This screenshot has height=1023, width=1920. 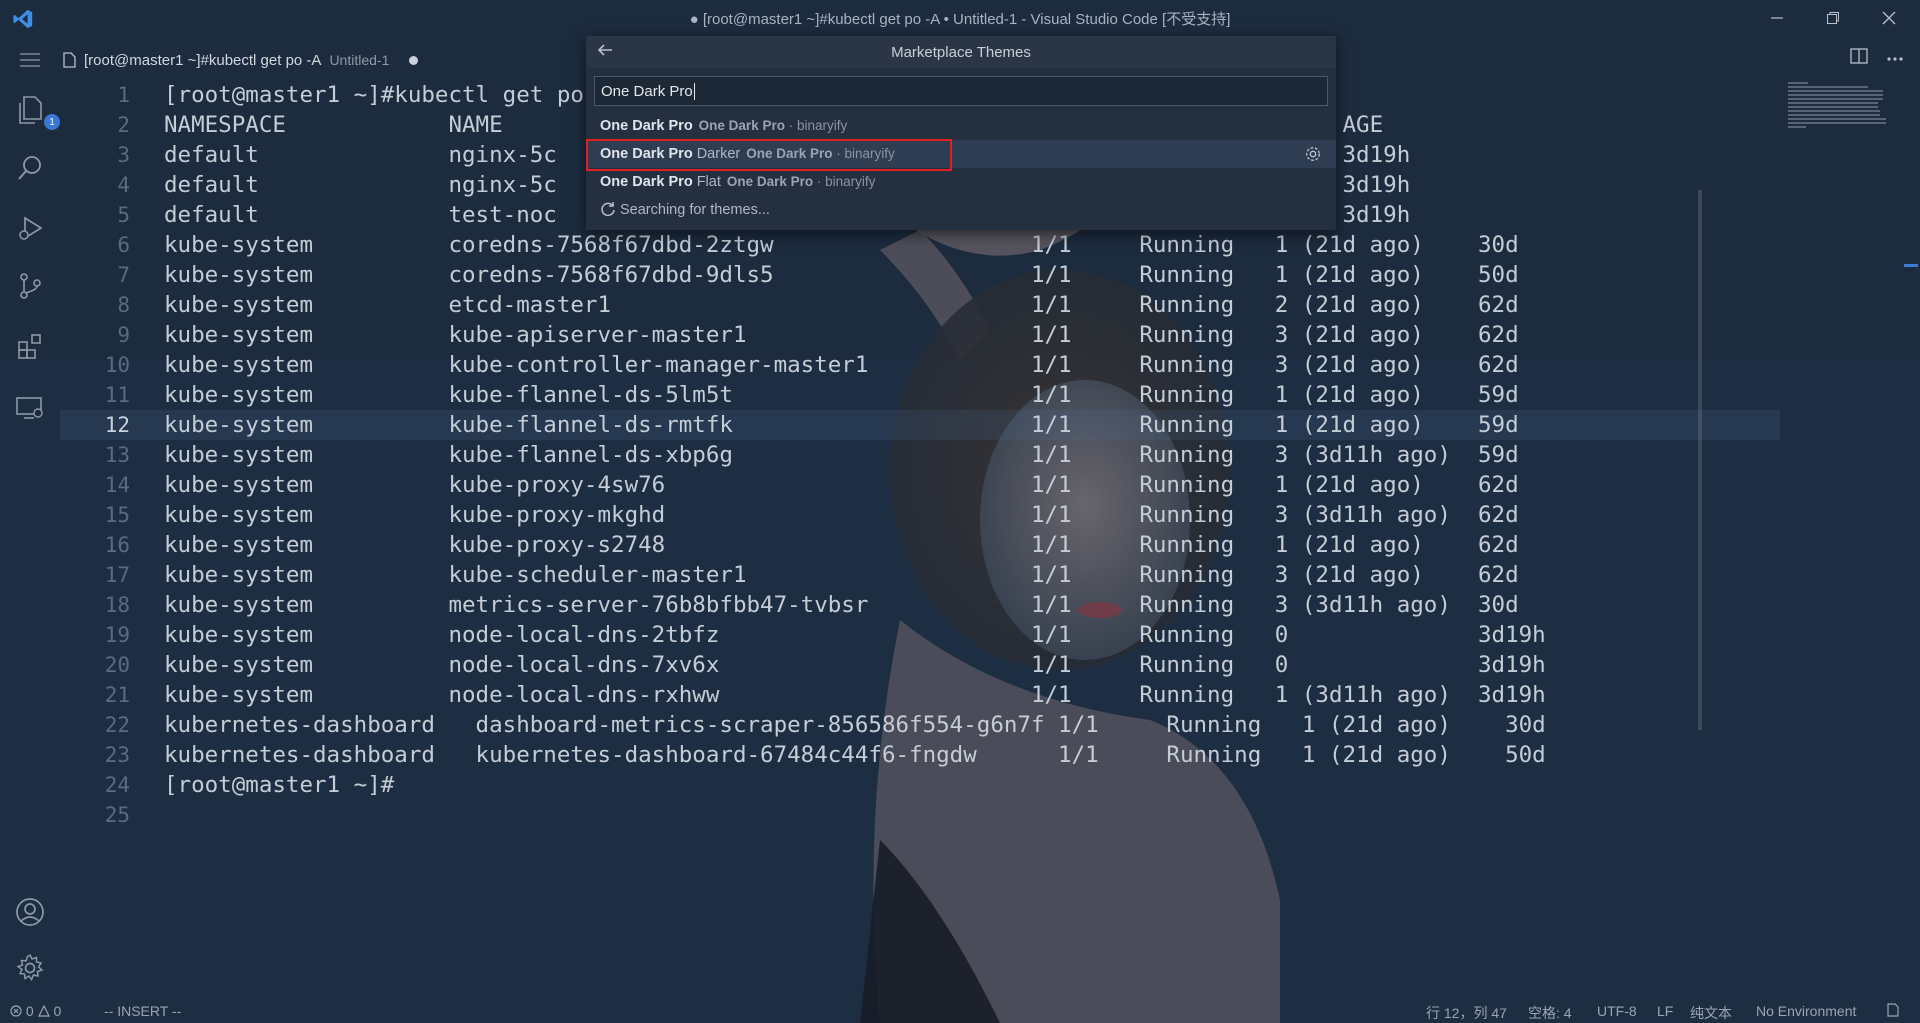 I want to click on extensions-icon, so click(x=30, y=346).